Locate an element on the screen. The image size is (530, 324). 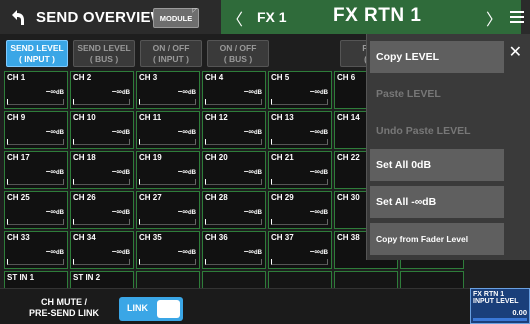
tab-label-line1: ON / OFF is located at coordinates (171, 48).